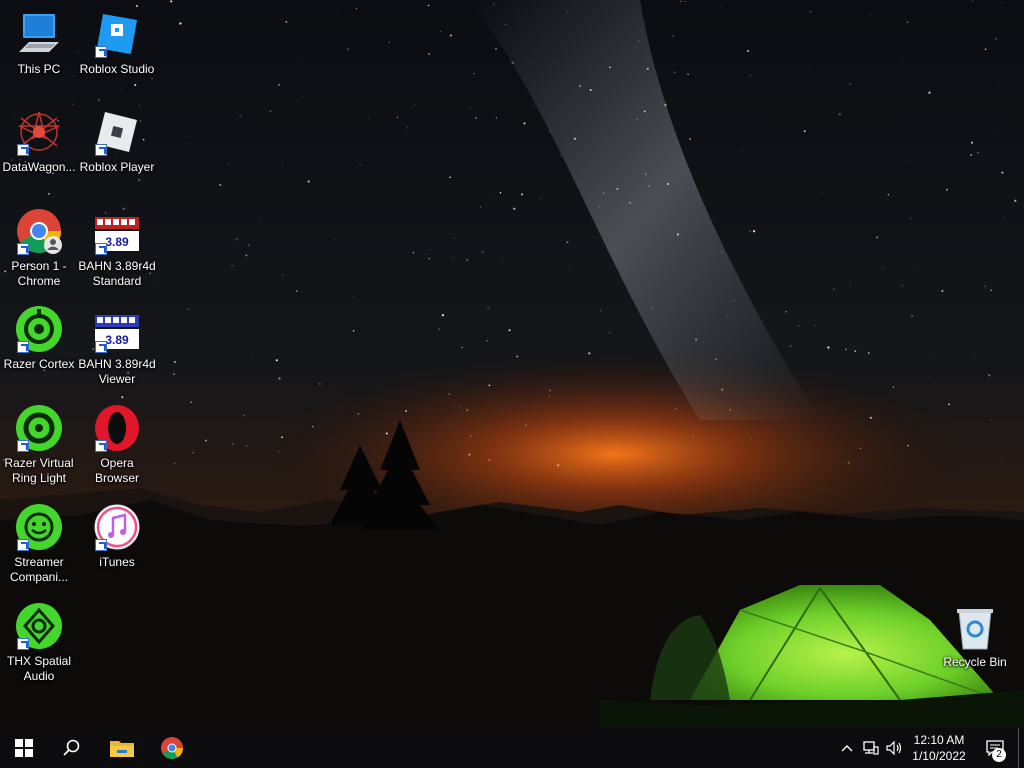 This screenshot has width=1024, height=768. Describe the element at coordinates (117, 346) in the screenshot. I see `desktop-icon-bahn-viewer: 3.89 BAHN 3.89r4d Viewer` at that location.